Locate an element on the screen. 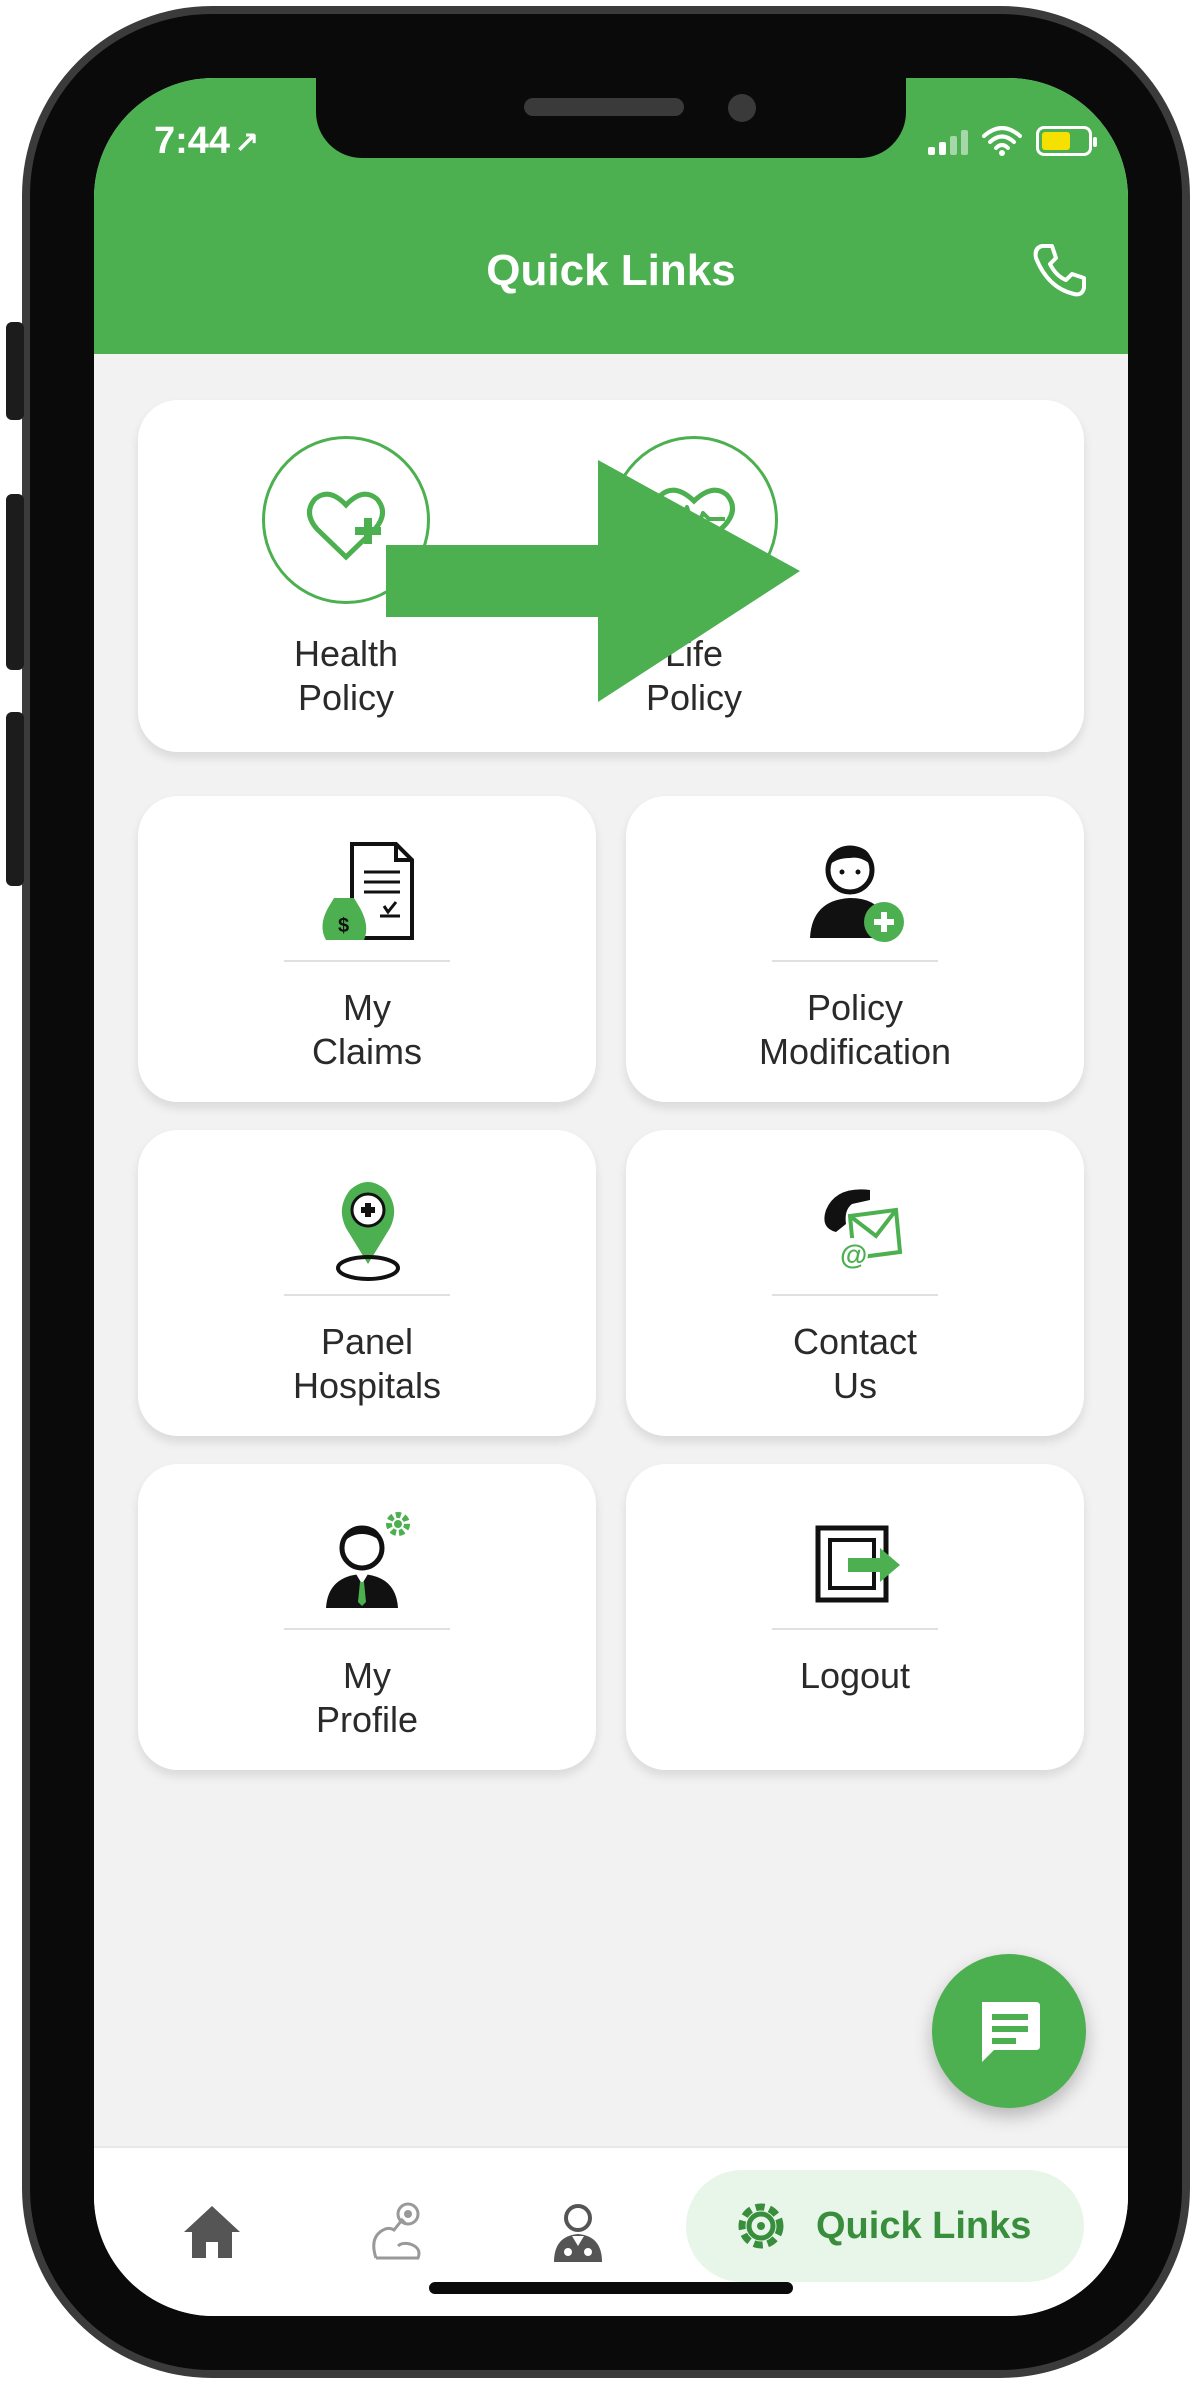 This screenshot has width=1194, height=2382. tile-label: My Claims is located at coordinates (366, 1029).